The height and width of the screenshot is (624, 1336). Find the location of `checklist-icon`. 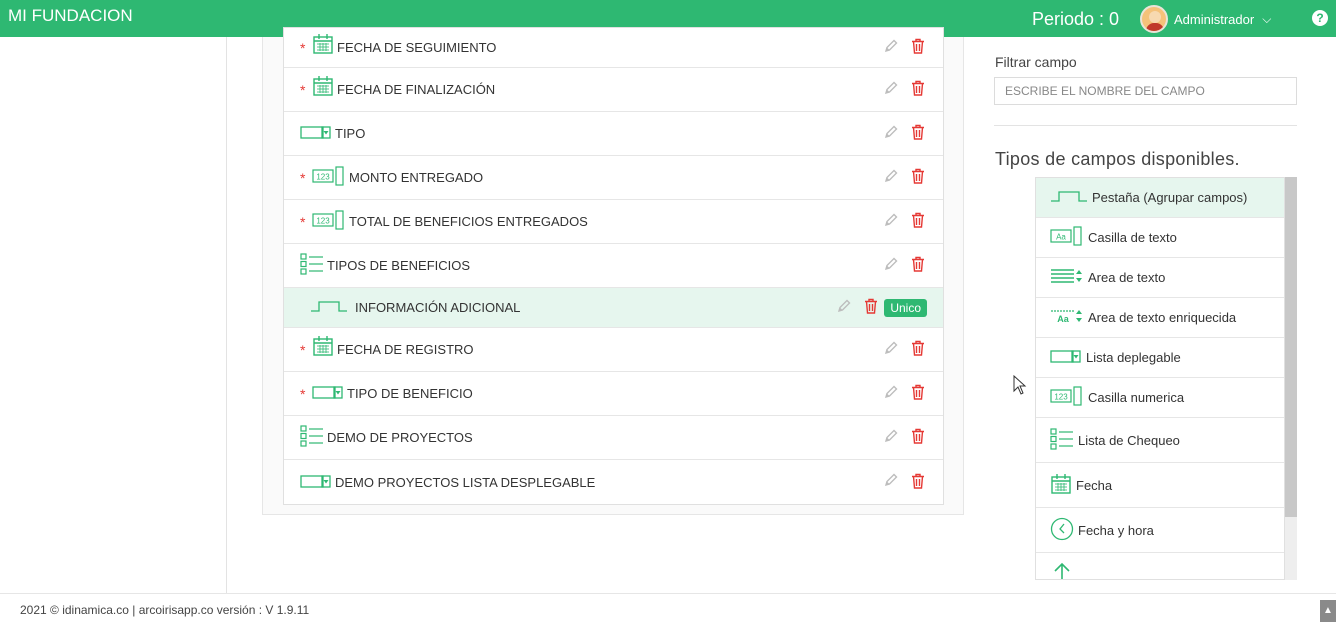

checklist-icon is located at coordinates (312, 437).